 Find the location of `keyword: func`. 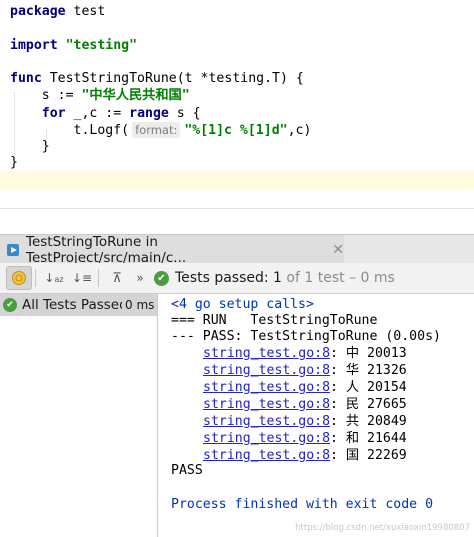

keyword: func is located at coordinates (26, 78).